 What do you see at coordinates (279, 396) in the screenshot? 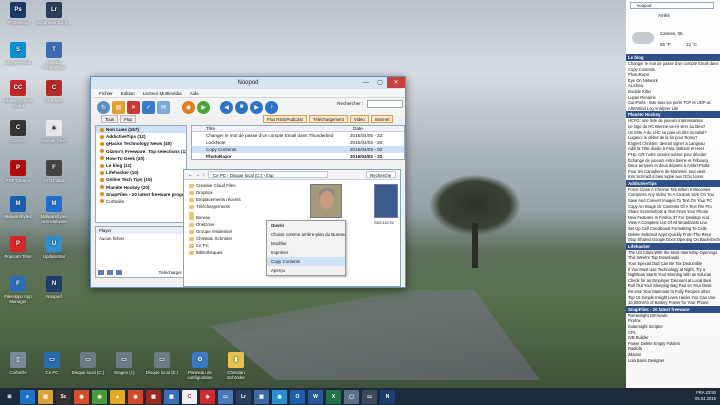
I see `taskbar-app-icon: ◍` at bounding box center [279, 396].